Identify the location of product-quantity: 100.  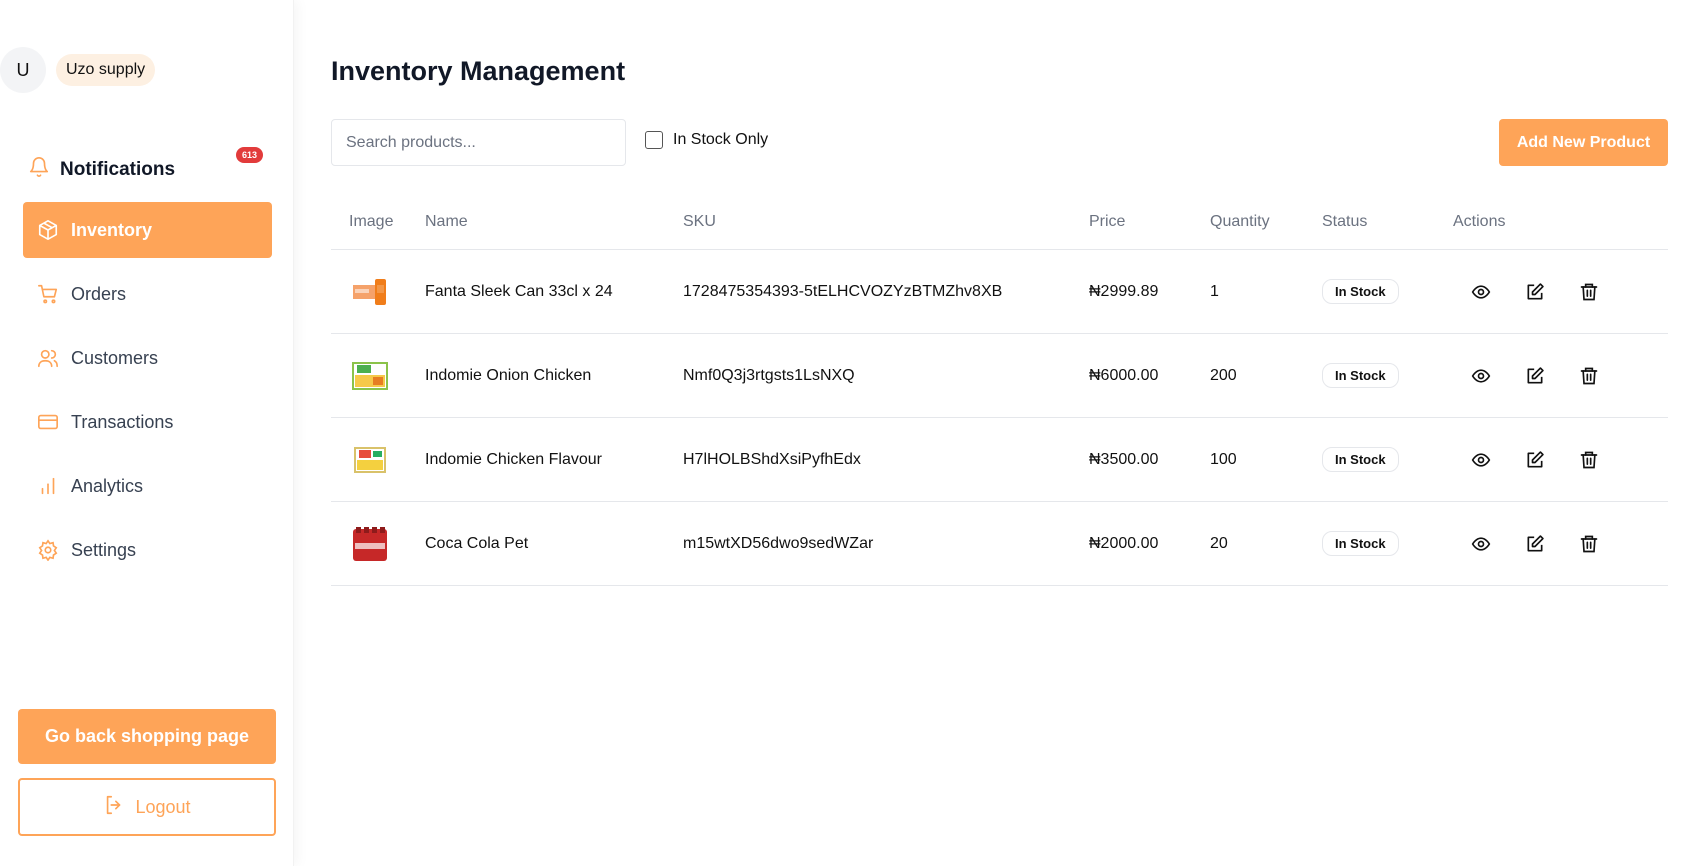
(1223, 459).